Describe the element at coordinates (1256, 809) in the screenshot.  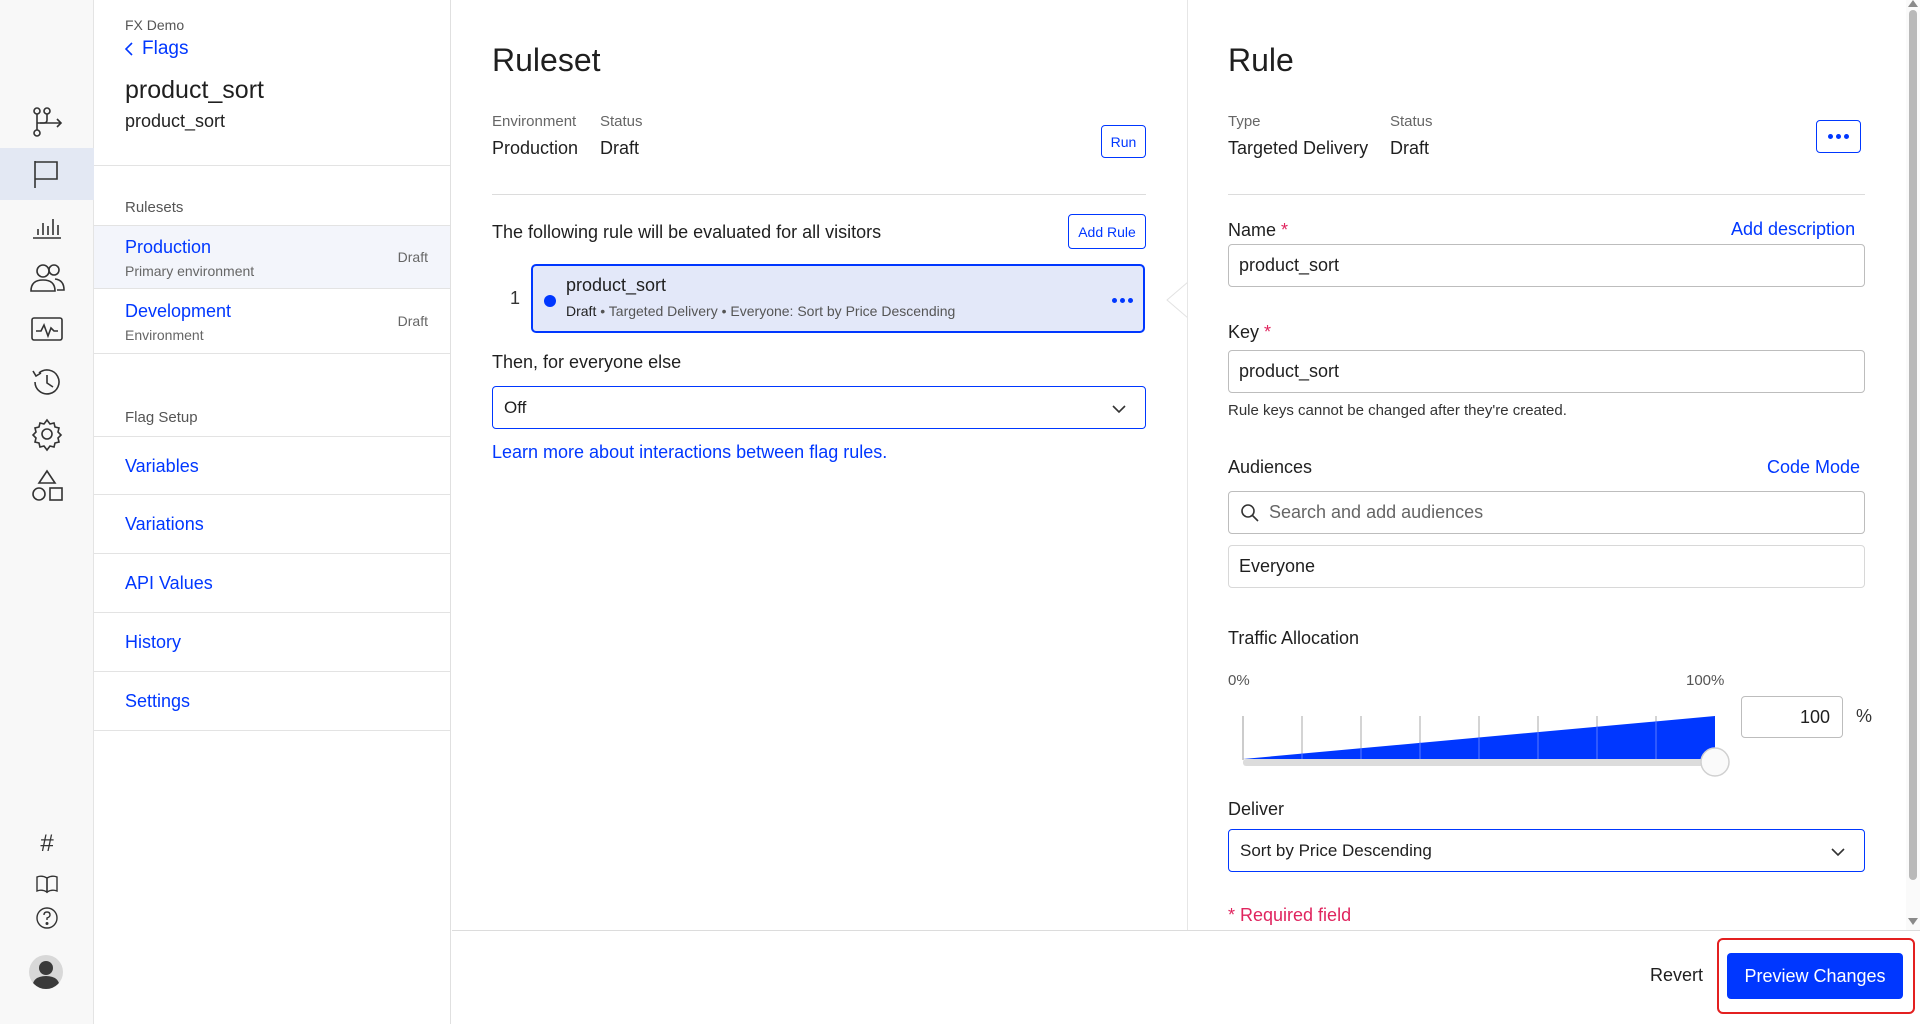
I see `deliver-label: Deliver` at that location.